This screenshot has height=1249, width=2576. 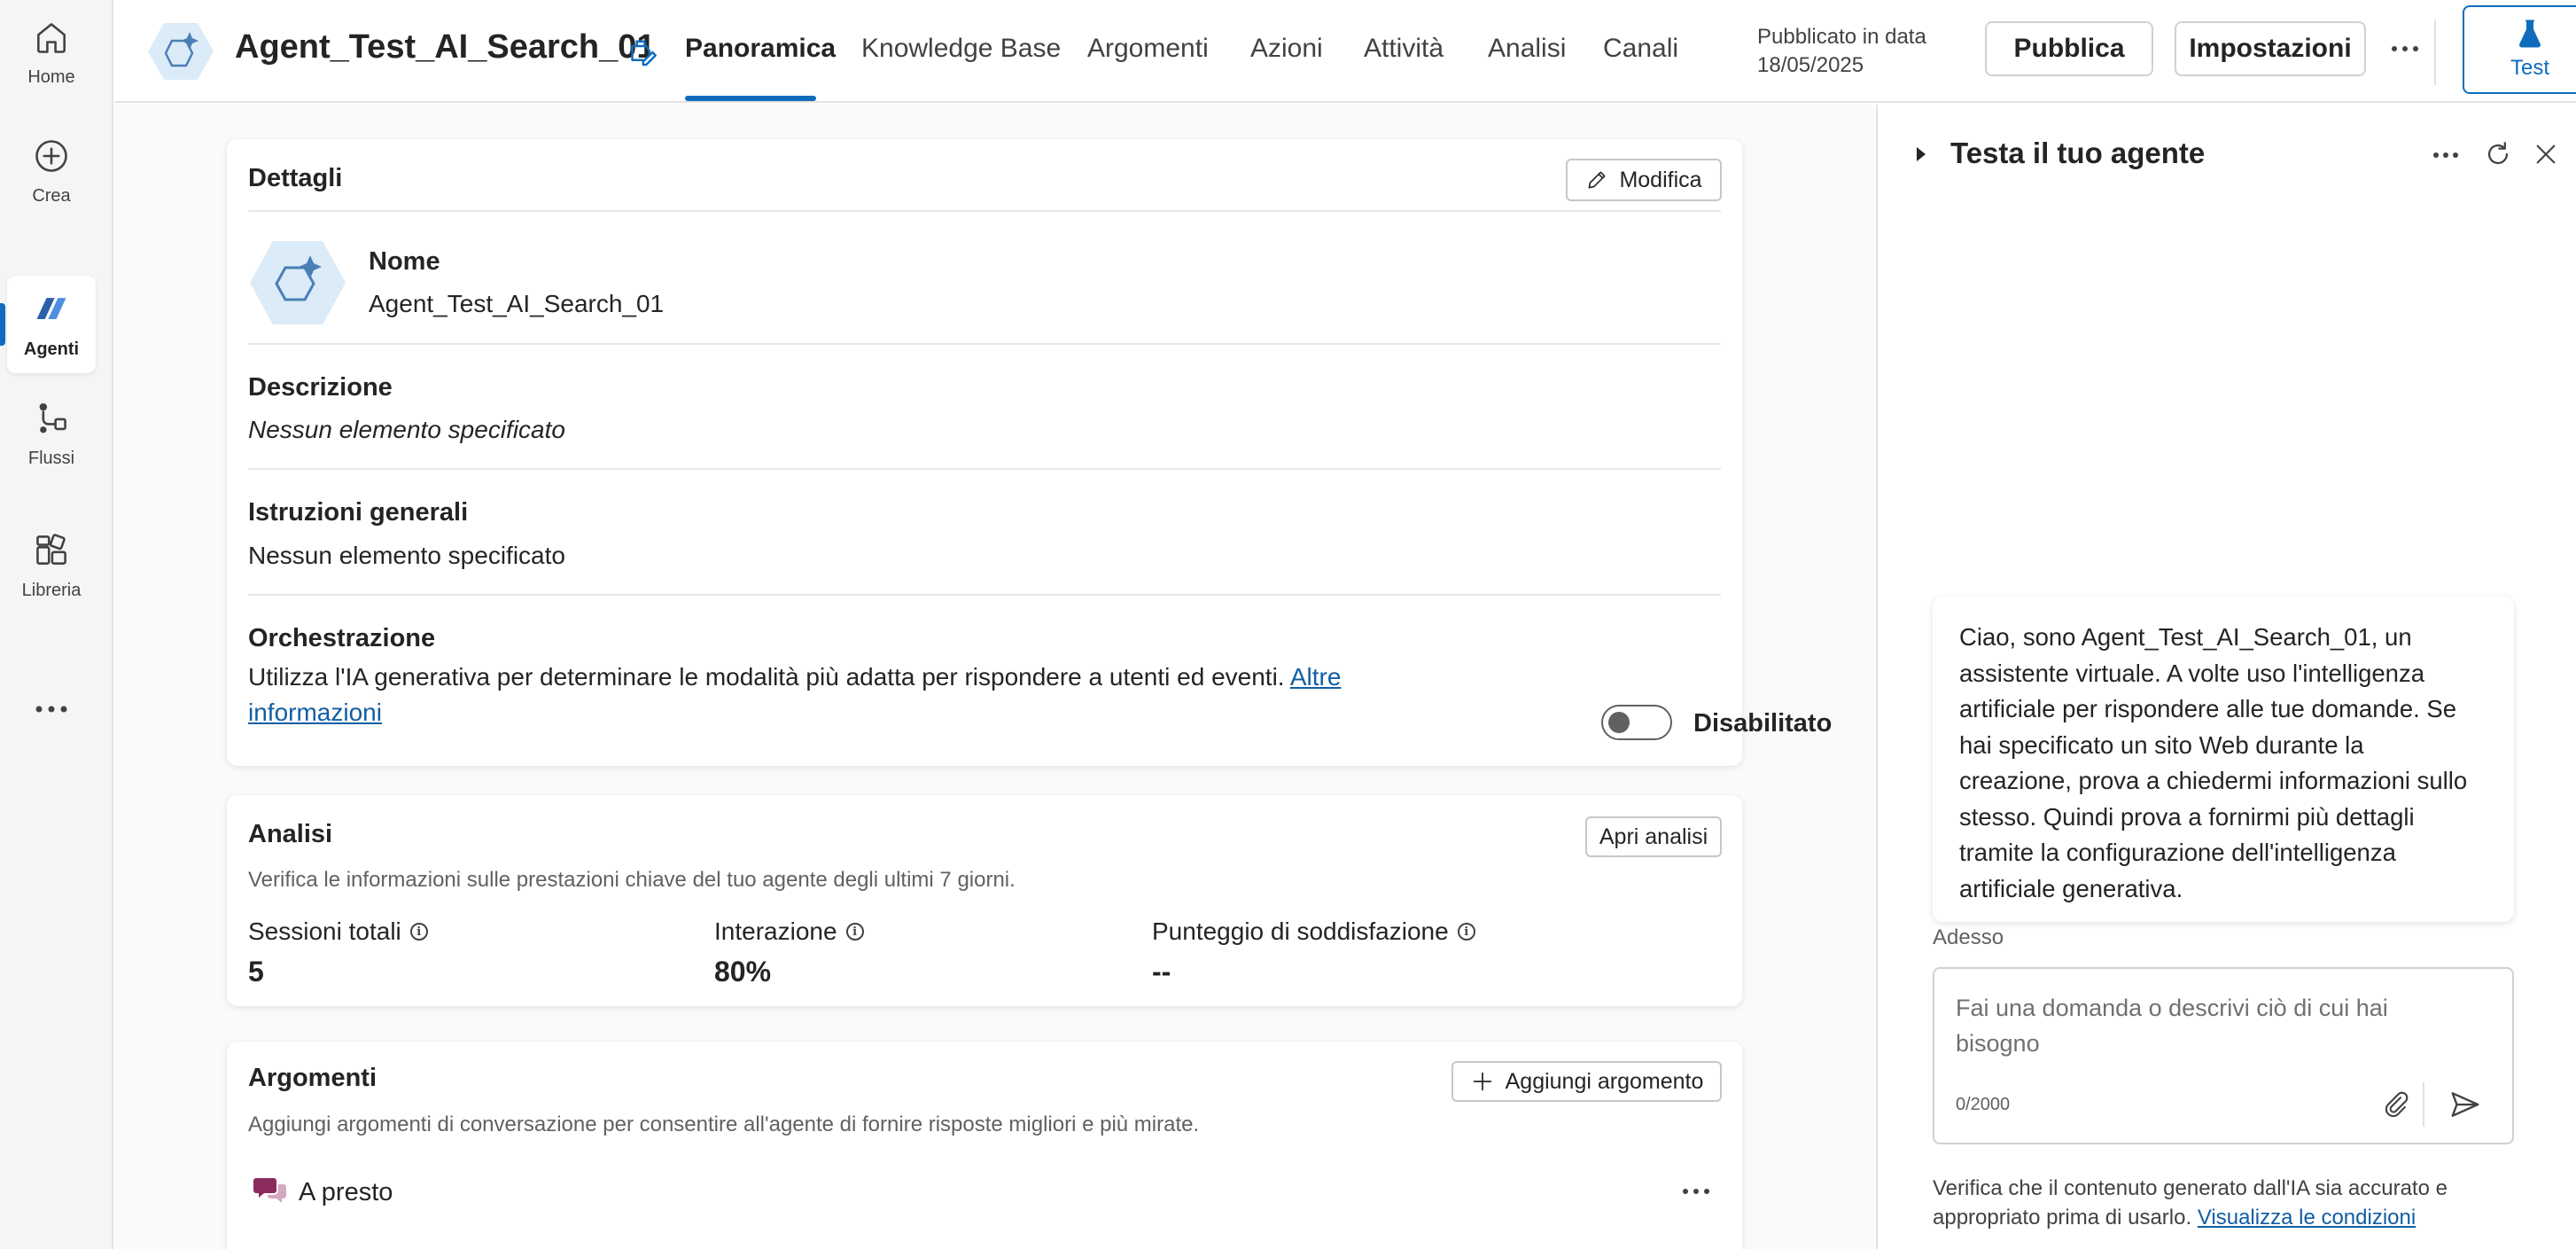 I want to click on metric-label: Sessioni totali i, so click(x=338, y=932).